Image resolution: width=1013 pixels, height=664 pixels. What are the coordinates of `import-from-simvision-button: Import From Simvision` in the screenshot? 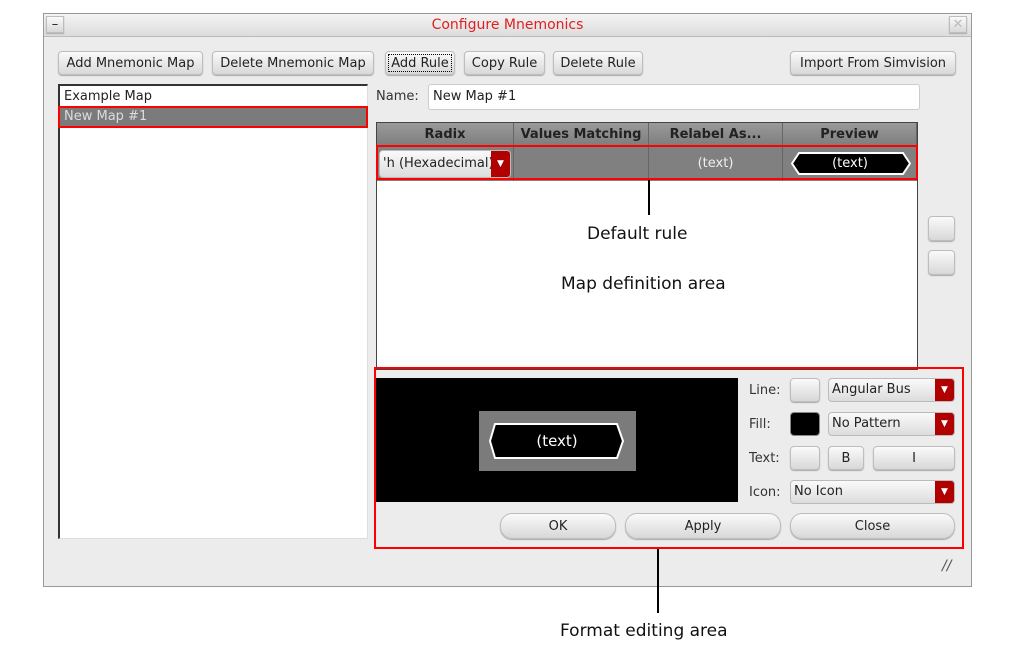 It's located at (873, 63).